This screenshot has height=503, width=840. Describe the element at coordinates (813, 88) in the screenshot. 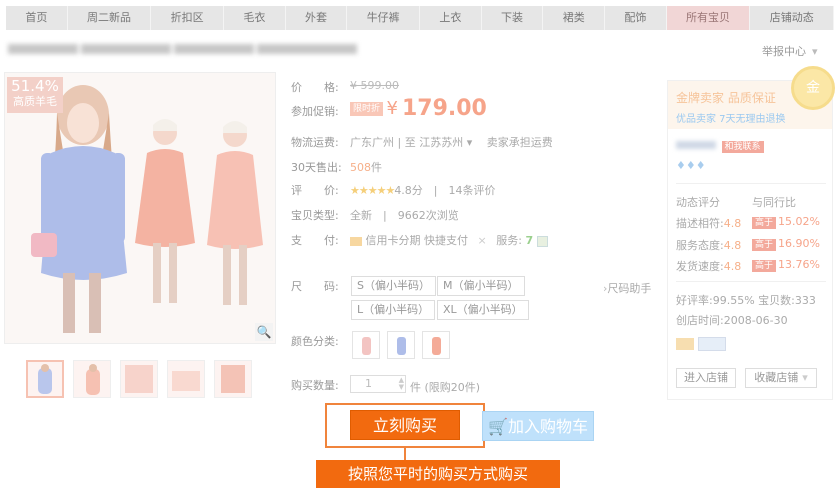

I see `gold-medal-icon: 金` at that location.